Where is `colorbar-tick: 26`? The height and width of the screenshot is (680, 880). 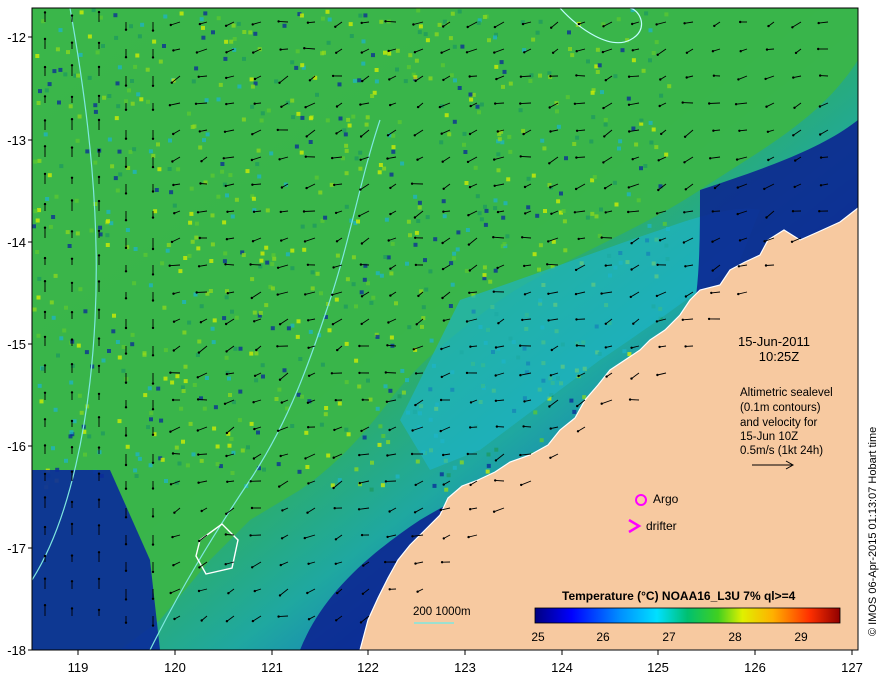
colorbar-tick: 26 is located at coordinates (603, 637).